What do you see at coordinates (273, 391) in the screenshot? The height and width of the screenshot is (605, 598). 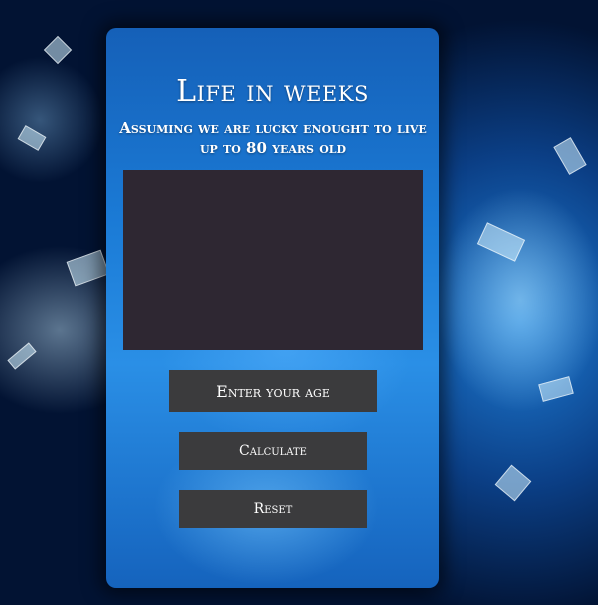 I see `age-input` at bounding box center [273, 391].